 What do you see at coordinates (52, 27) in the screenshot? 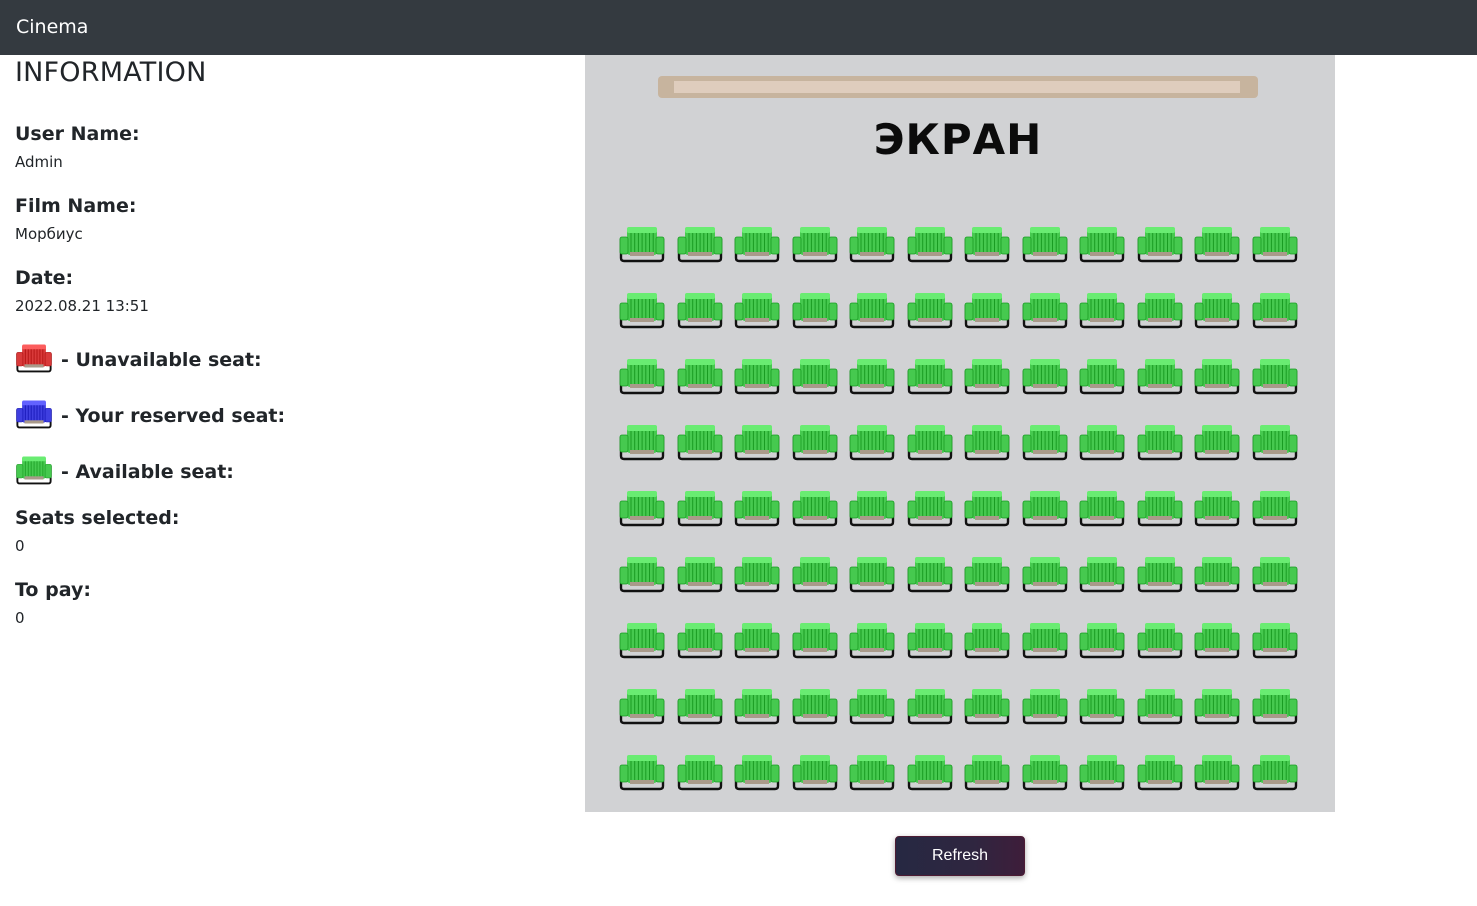
I see `brand-link: Cinema` at bounding box center [52, 27].